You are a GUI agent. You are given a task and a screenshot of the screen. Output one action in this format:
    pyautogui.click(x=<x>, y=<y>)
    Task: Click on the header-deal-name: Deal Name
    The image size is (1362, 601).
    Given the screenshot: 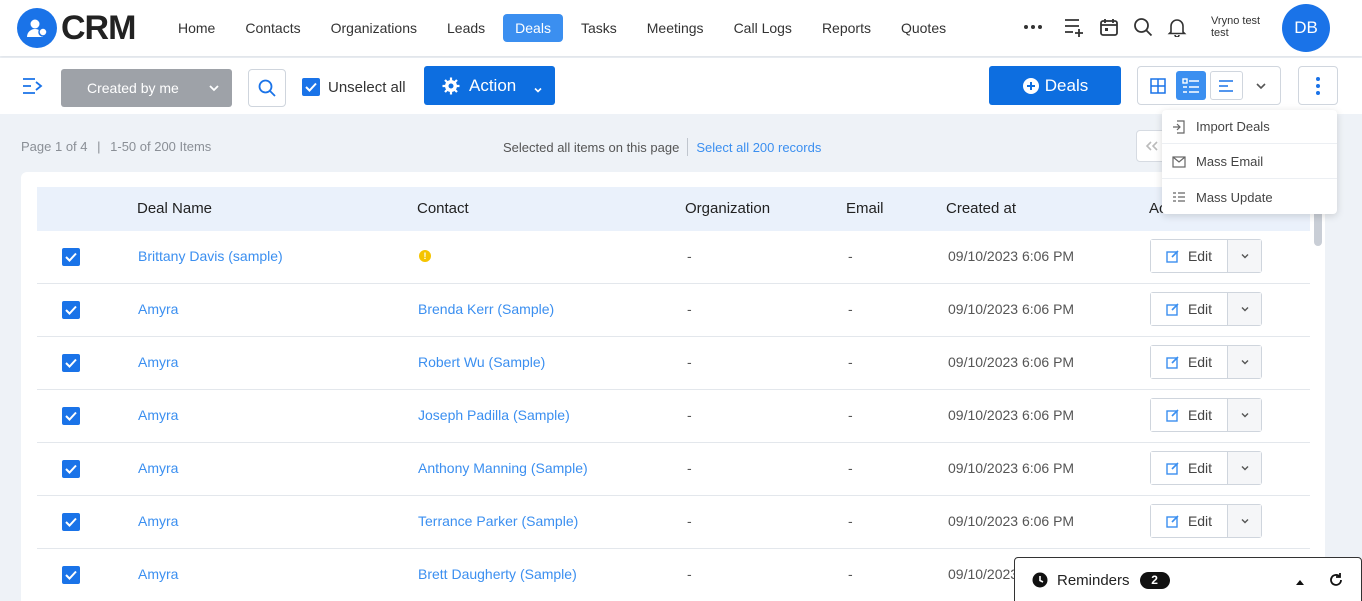 What is the action you would take?
    pyautogui.click(x=174, y=208)
    